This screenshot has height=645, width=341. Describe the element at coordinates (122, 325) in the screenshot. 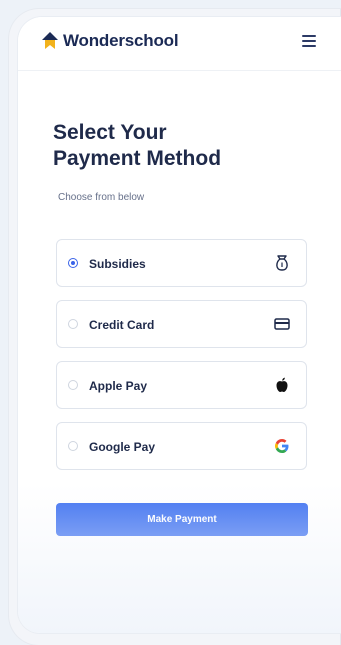

I see `payment-option-label: Credit Card` at that location.